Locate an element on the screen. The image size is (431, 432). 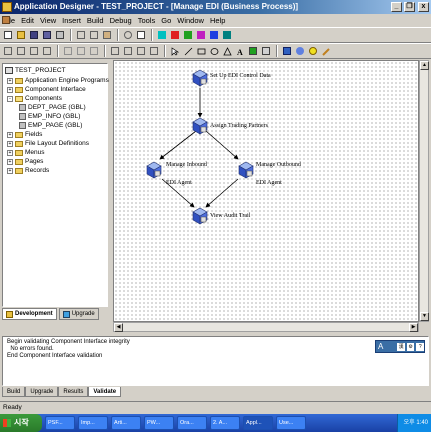
menu-build: Build is located at coordinates (95, 20).